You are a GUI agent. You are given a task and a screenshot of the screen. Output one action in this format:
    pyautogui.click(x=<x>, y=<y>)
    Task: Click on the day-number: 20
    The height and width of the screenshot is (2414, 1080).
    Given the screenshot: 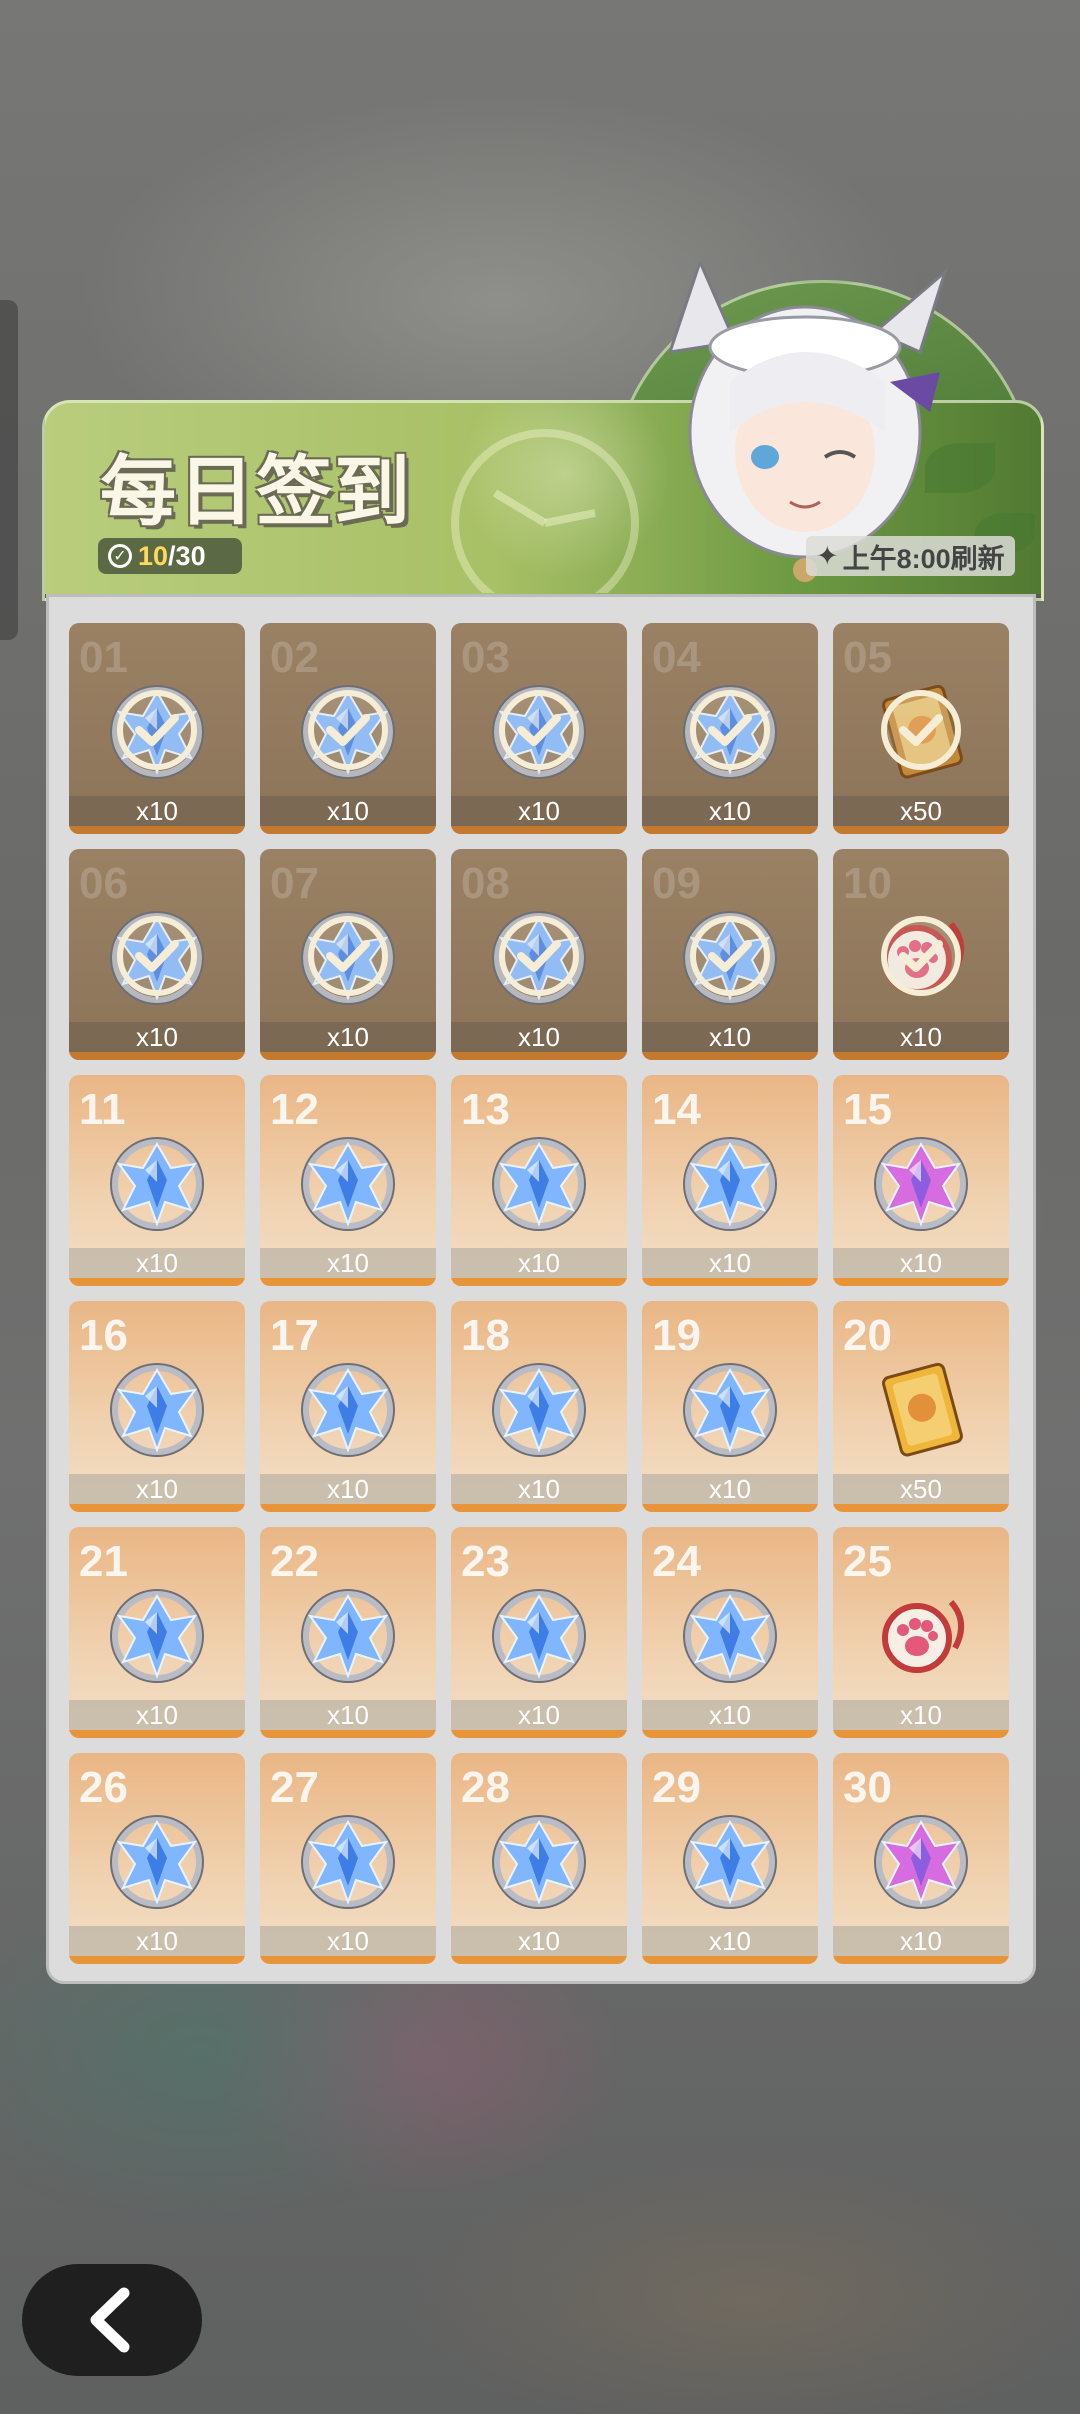 What is the action you would take?
    pyautogui.click(x=867, y=1335)
    